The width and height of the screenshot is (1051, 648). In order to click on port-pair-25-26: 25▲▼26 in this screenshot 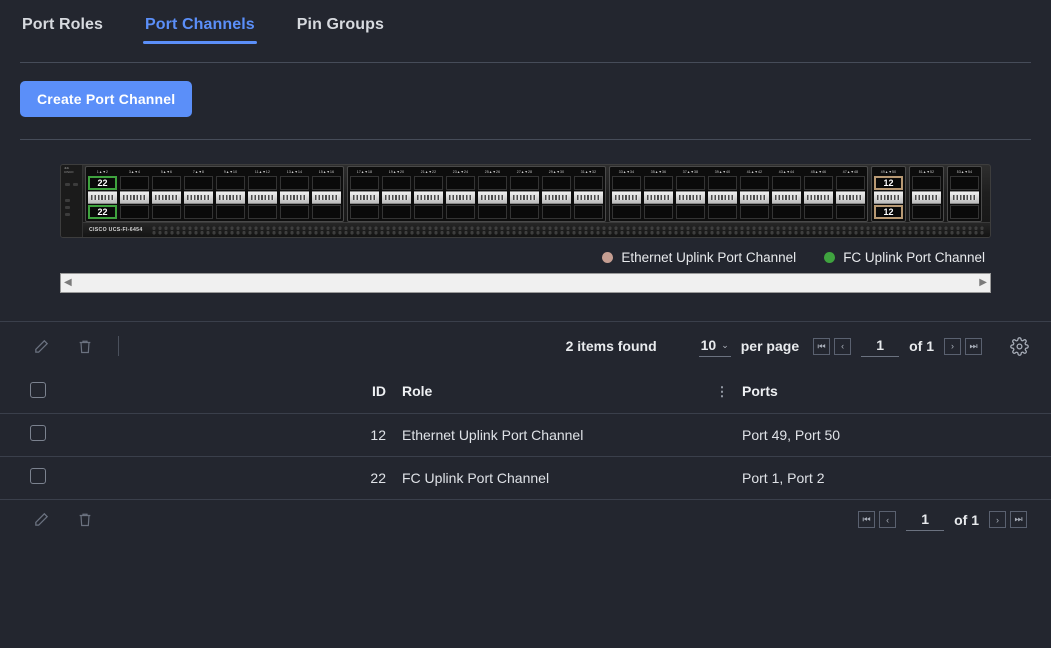, I will do `click(492, 194)`.